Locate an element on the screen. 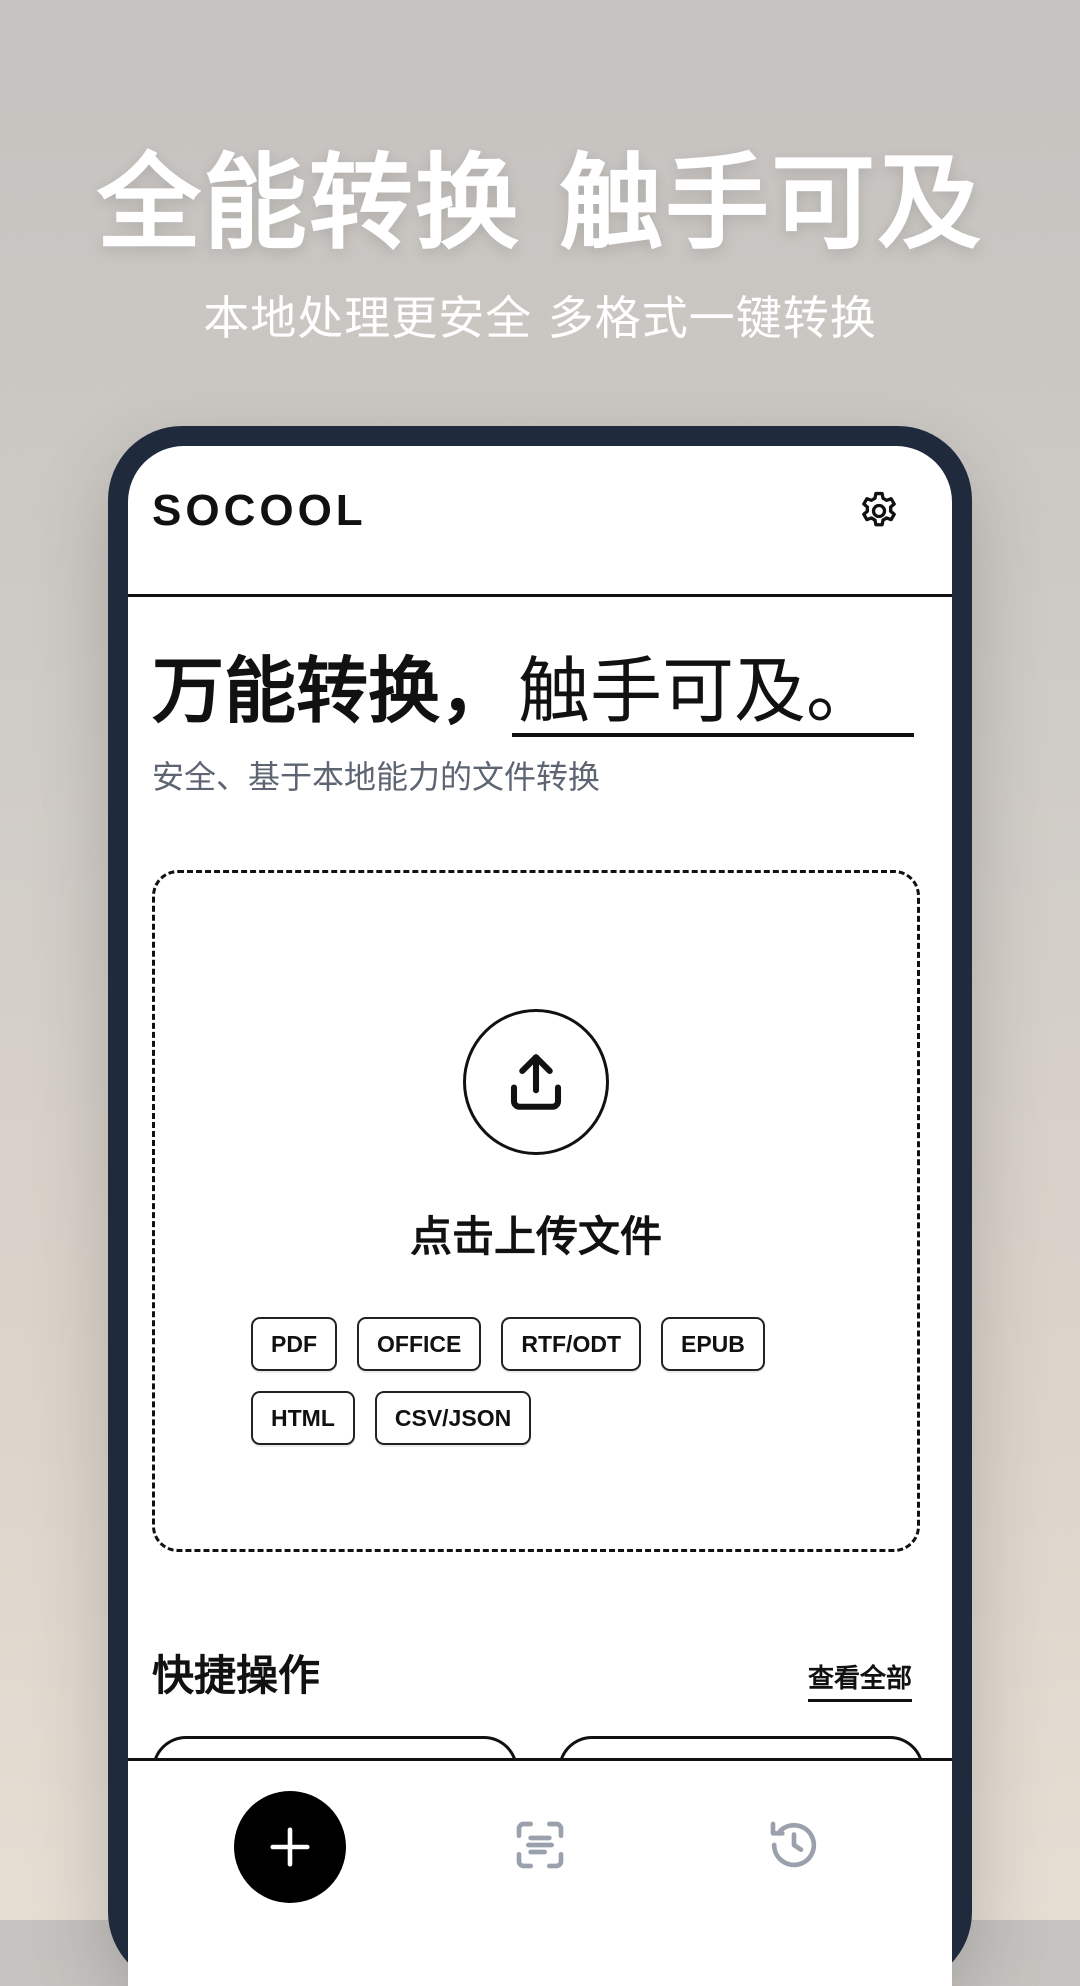 The width and height of the screenshot is (1080, 1986). format-chip-html: HTML is located at coordinates (303, 1418).